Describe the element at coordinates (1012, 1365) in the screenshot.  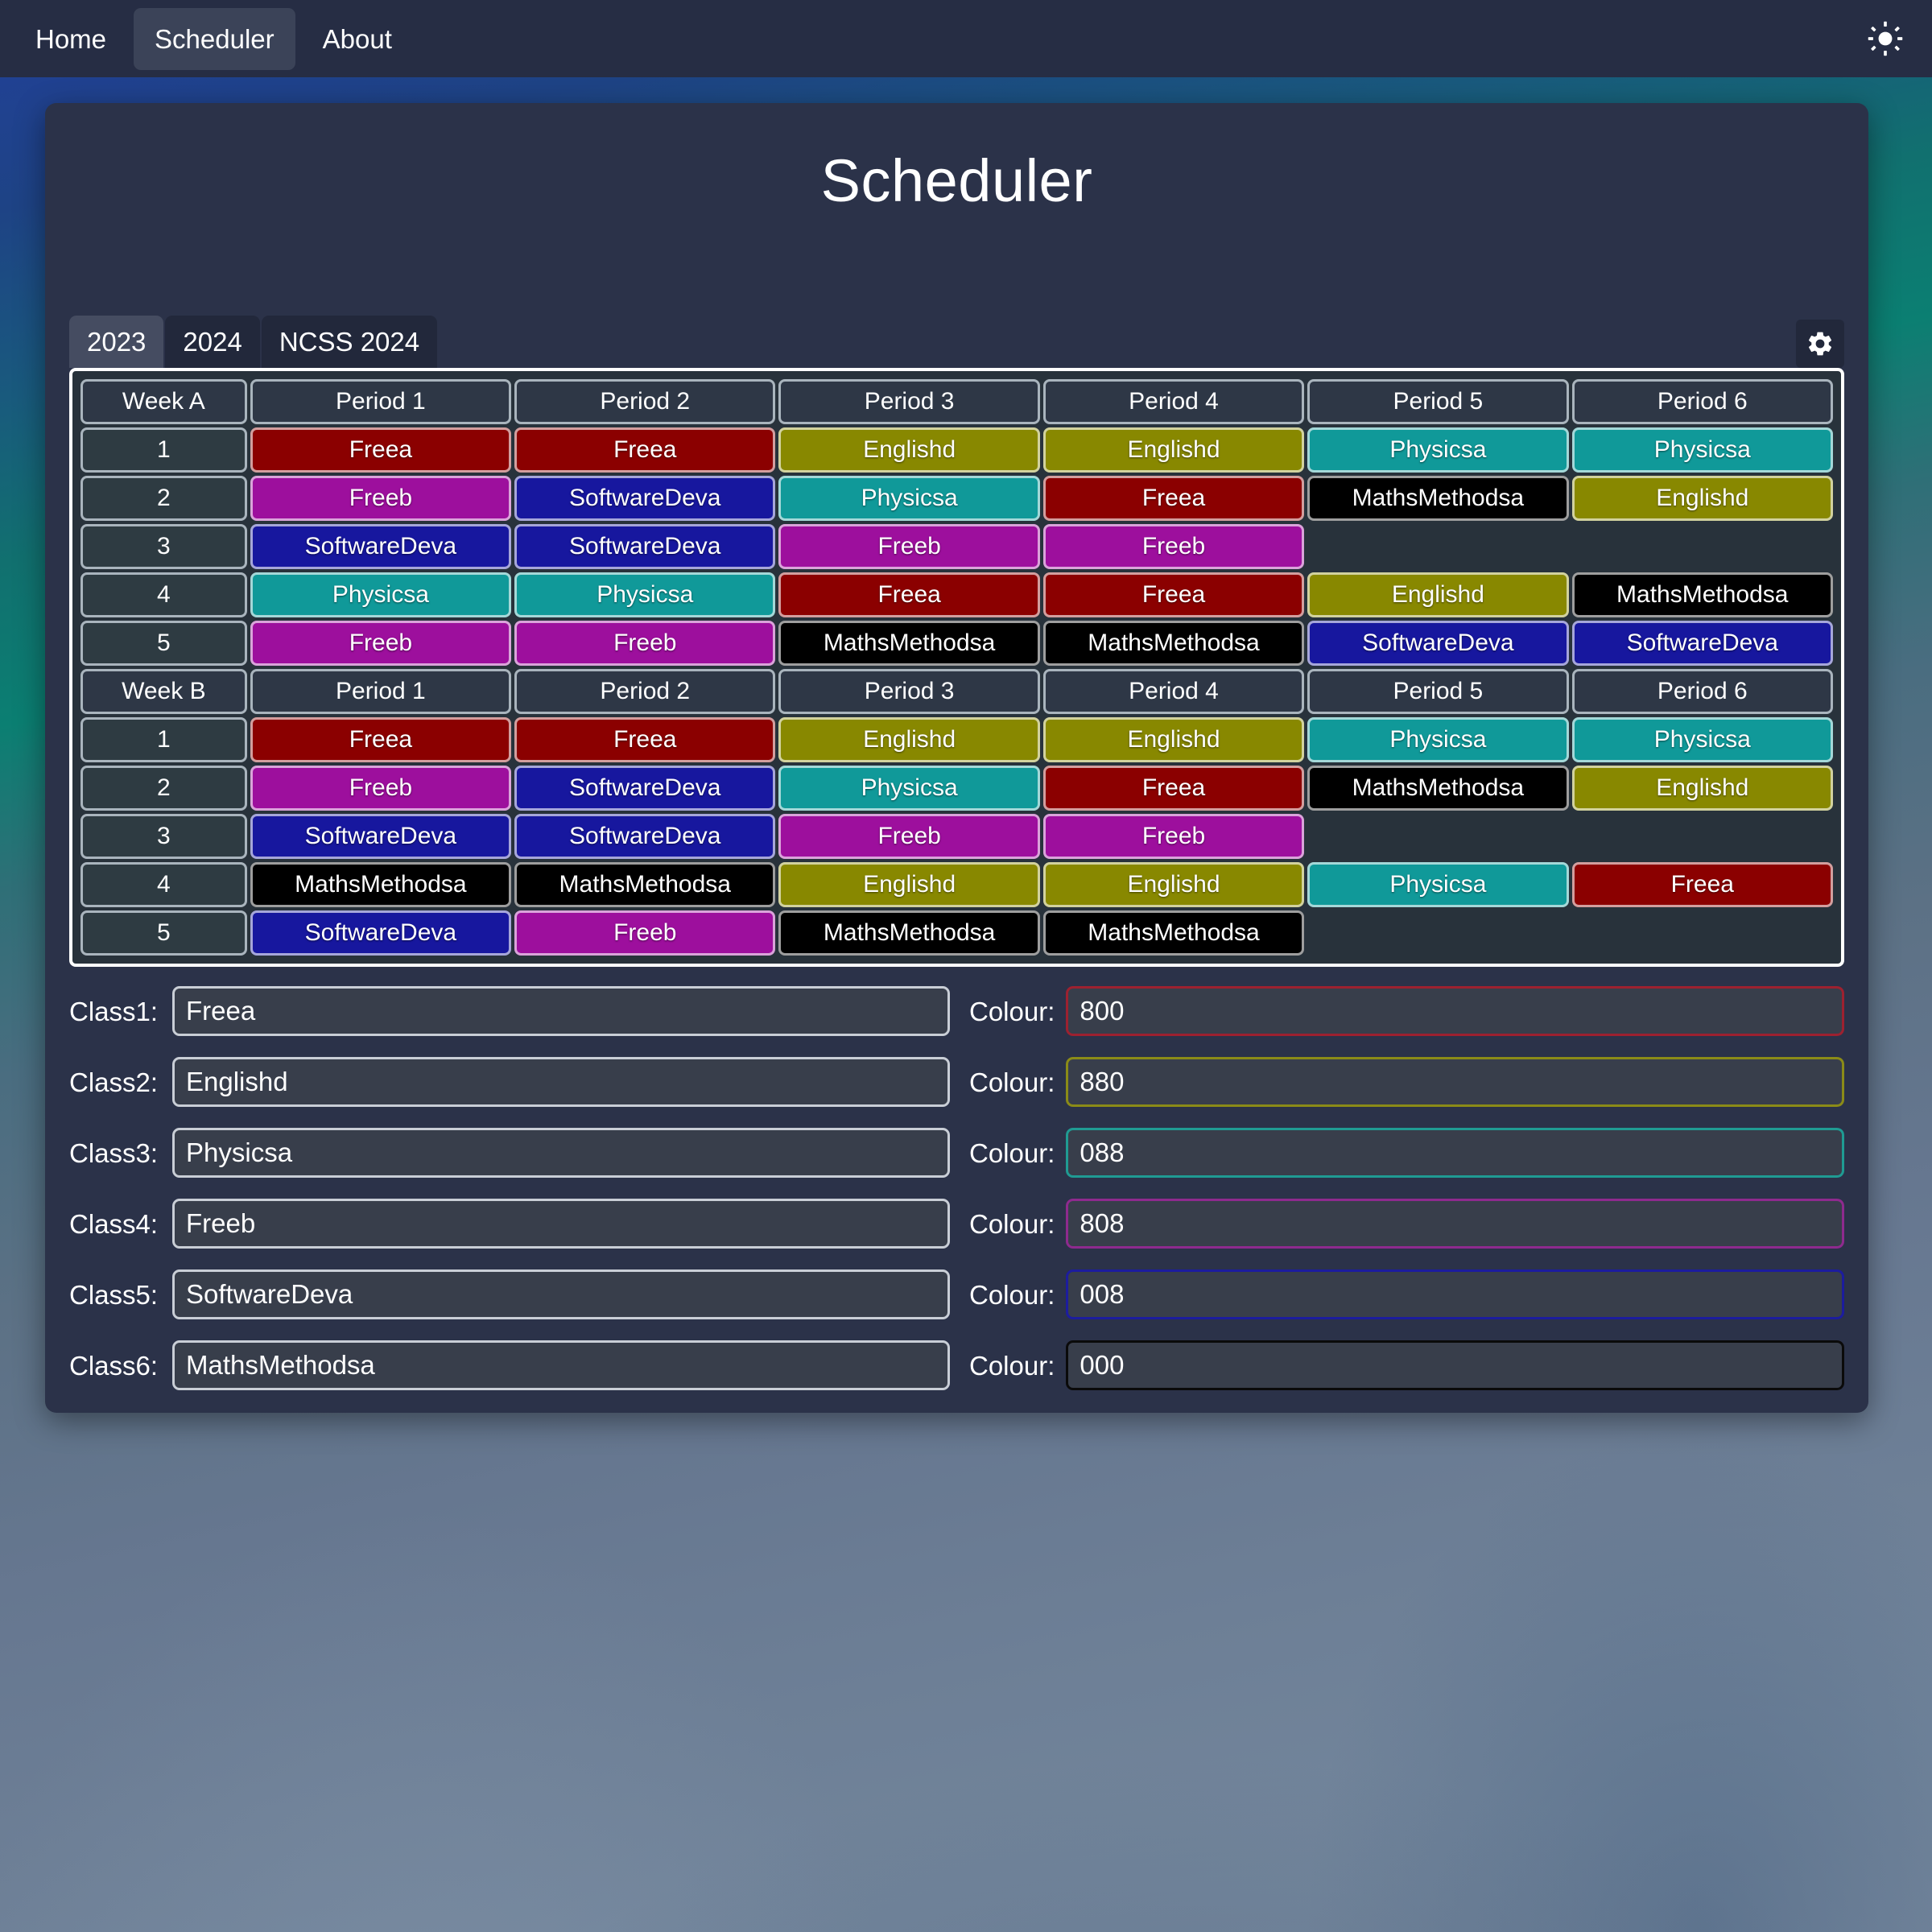
I see `class6-colour-label: Colour:` at that location.